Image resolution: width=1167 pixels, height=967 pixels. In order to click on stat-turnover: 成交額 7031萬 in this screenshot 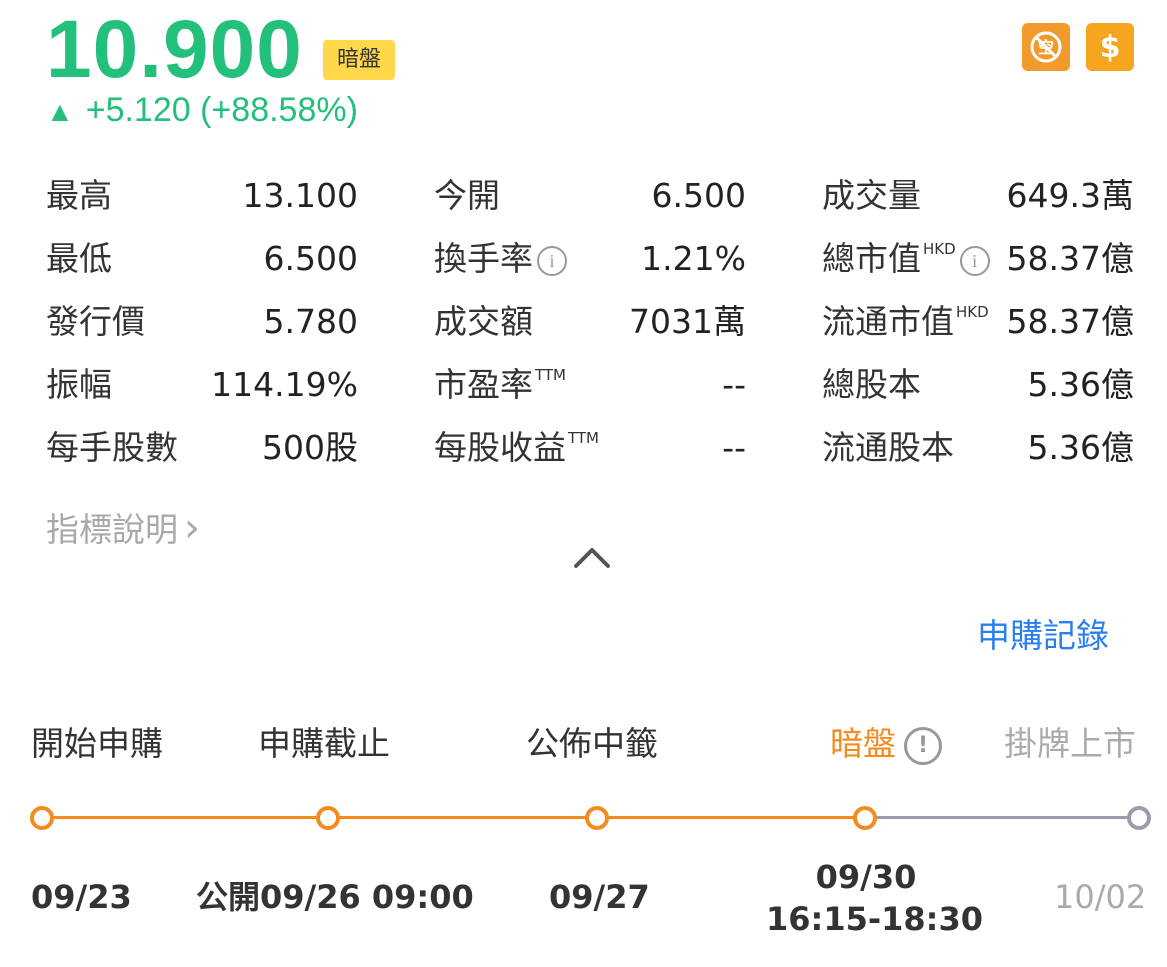, I will do `click(590, 322)`.